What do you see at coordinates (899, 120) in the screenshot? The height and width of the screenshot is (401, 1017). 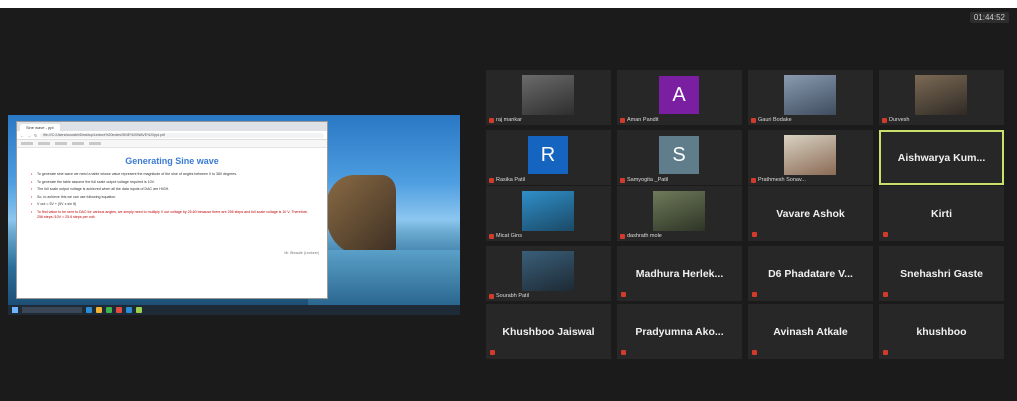 I see `participant-name: Durvesh` at bounding box center [899, 120].